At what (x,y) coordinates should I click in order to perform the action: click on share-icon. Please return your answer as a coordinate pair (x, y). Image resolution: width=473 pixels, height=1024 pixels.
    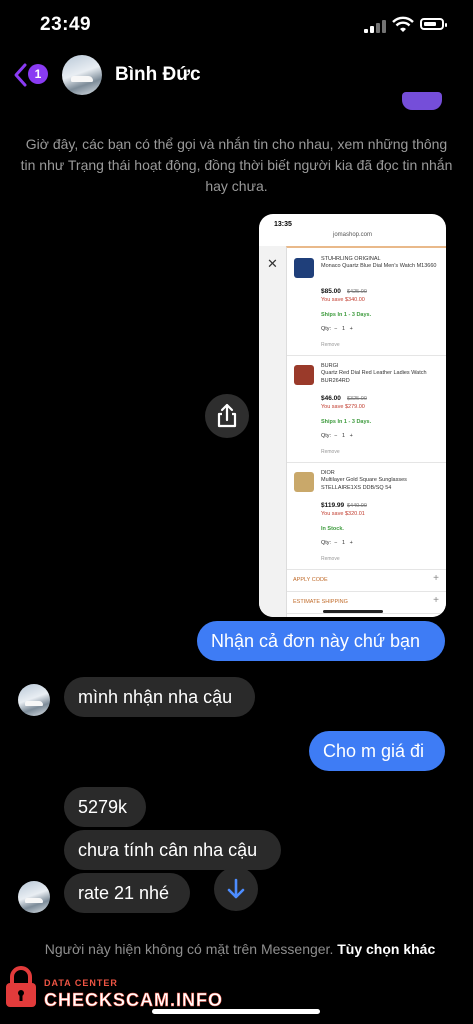
    Looking at the image, I should click on (227, 415).